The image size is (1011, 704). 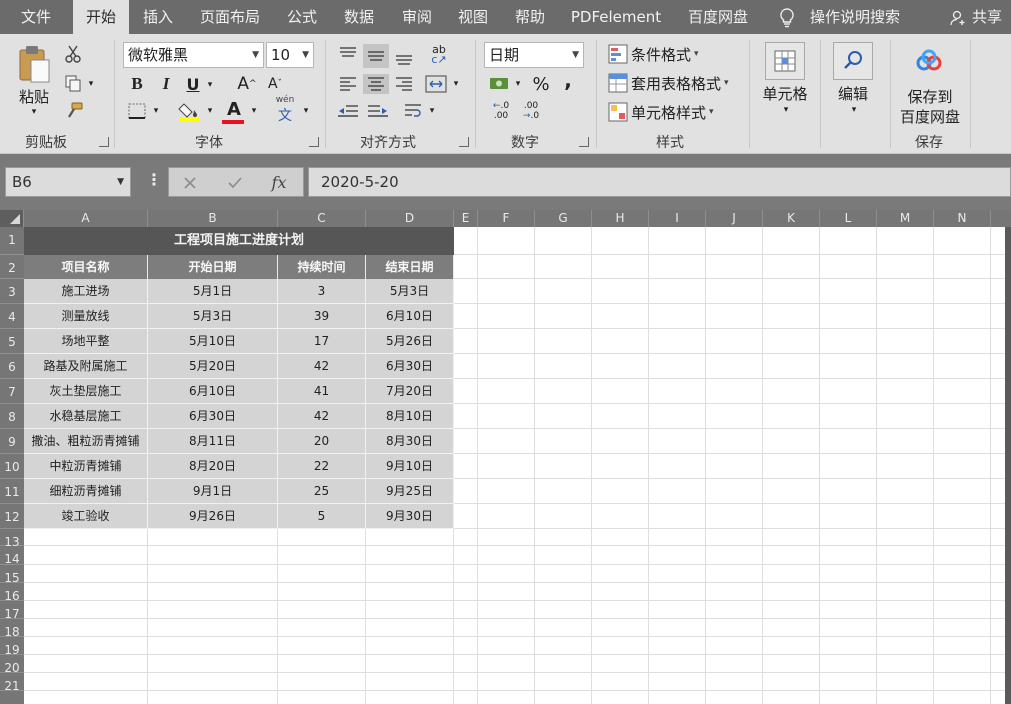 What do you see at coordinates (322, 218) in the screenshot?
I see `column-header-c: C` at bounding box center [322, 218].